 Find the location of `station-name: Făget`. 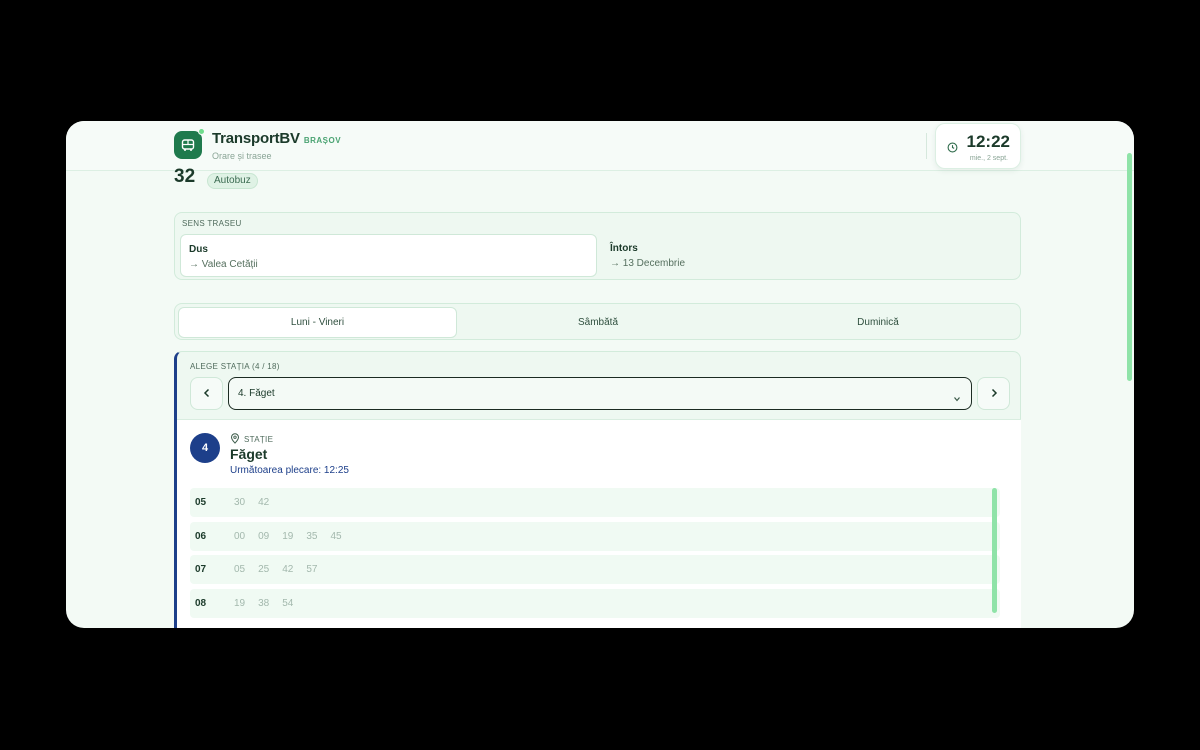

station-name: Făget is located at coordinates (249, 454).